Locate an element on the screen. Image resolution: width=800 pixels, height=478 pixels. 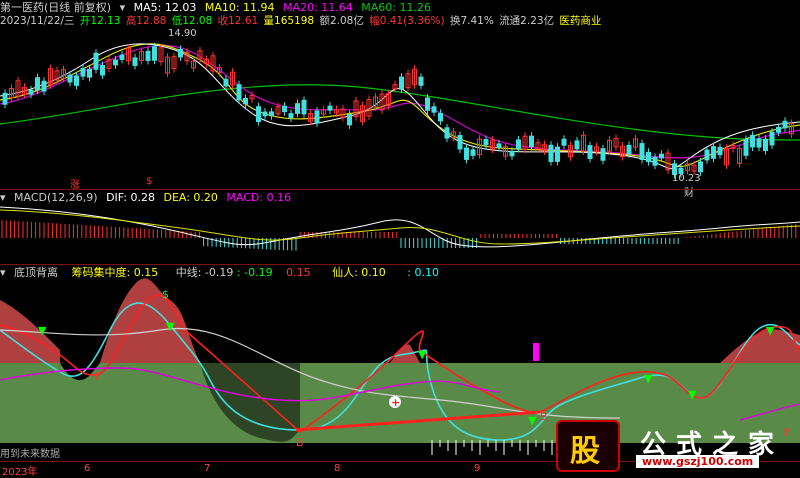
indicator-title: 底顶背离 is located at coordinates (36, 272).